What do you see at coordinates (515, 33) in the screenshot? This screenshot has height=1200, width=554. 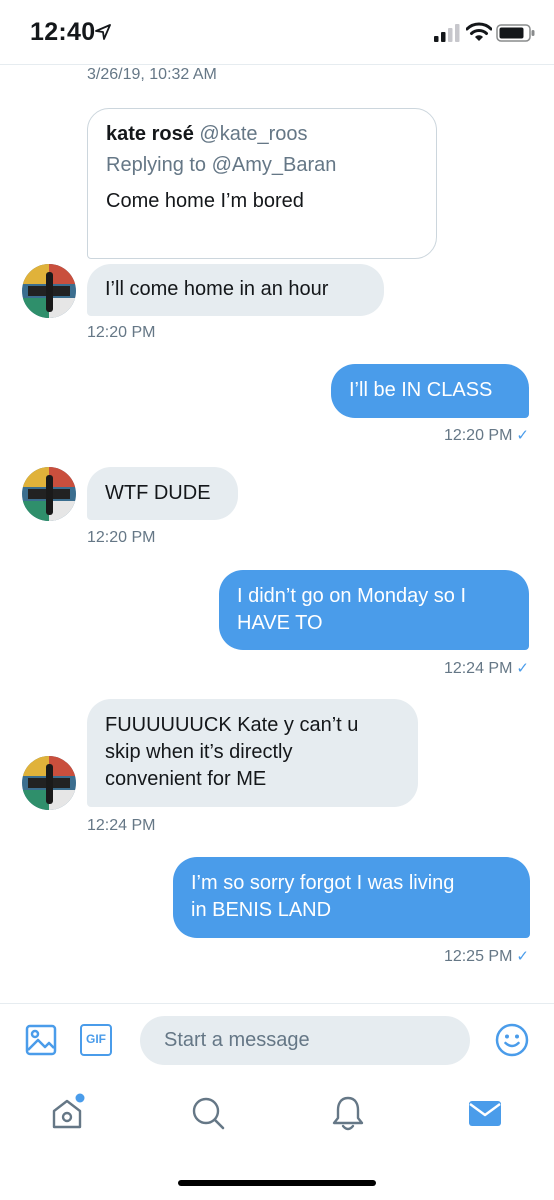 I see `battery-icon` at bounding box center [515, 33].